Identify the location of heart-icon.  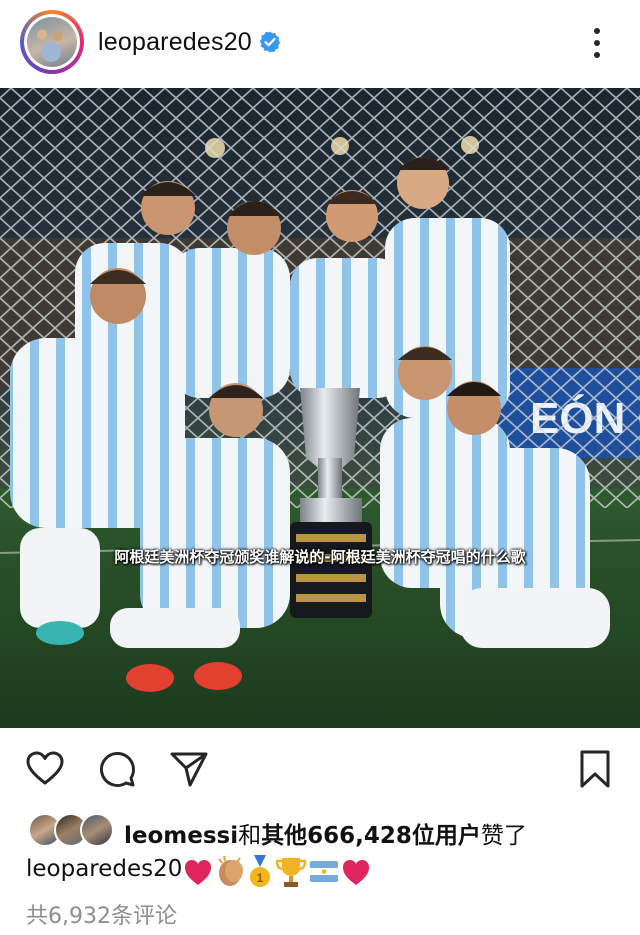
(45, 769).